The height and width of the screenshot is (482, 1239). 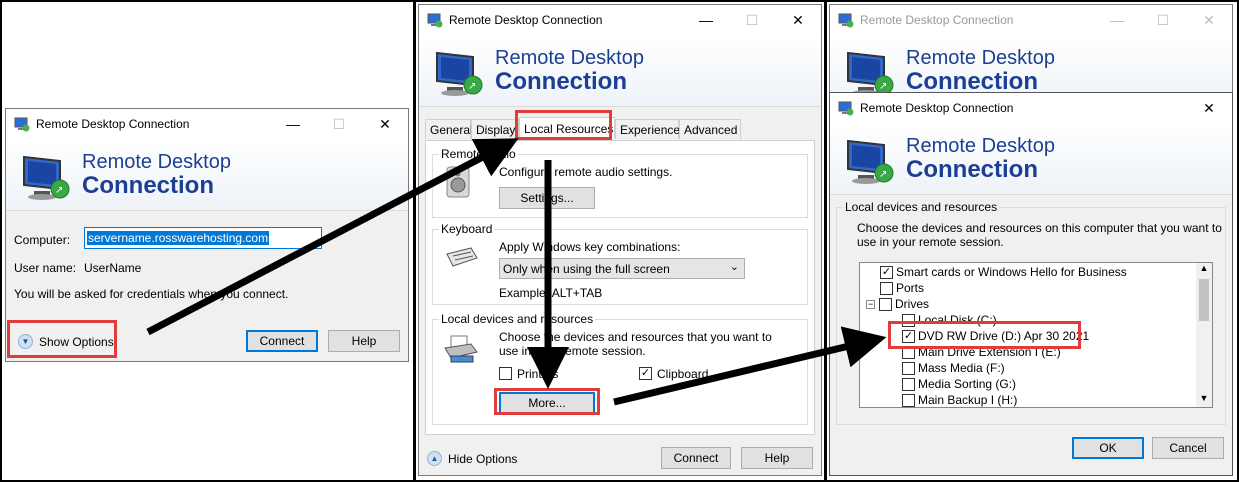 I want to click on ok-button: OK, so click(x=1108, y=448).